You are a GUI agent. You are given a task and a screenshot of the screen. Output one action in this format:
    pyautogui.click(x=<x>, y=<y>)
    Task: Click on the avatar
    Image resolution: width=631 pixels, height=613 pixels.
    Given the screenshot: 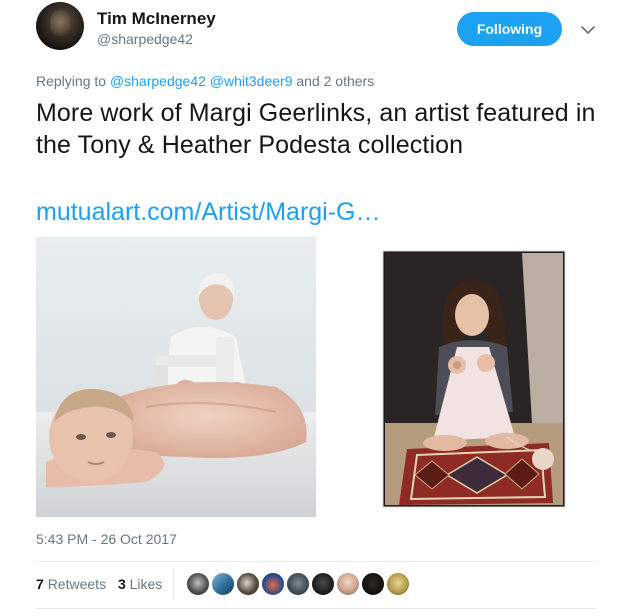 What is the action you would take?
    pyautogui.click(x=60, y=26)
    